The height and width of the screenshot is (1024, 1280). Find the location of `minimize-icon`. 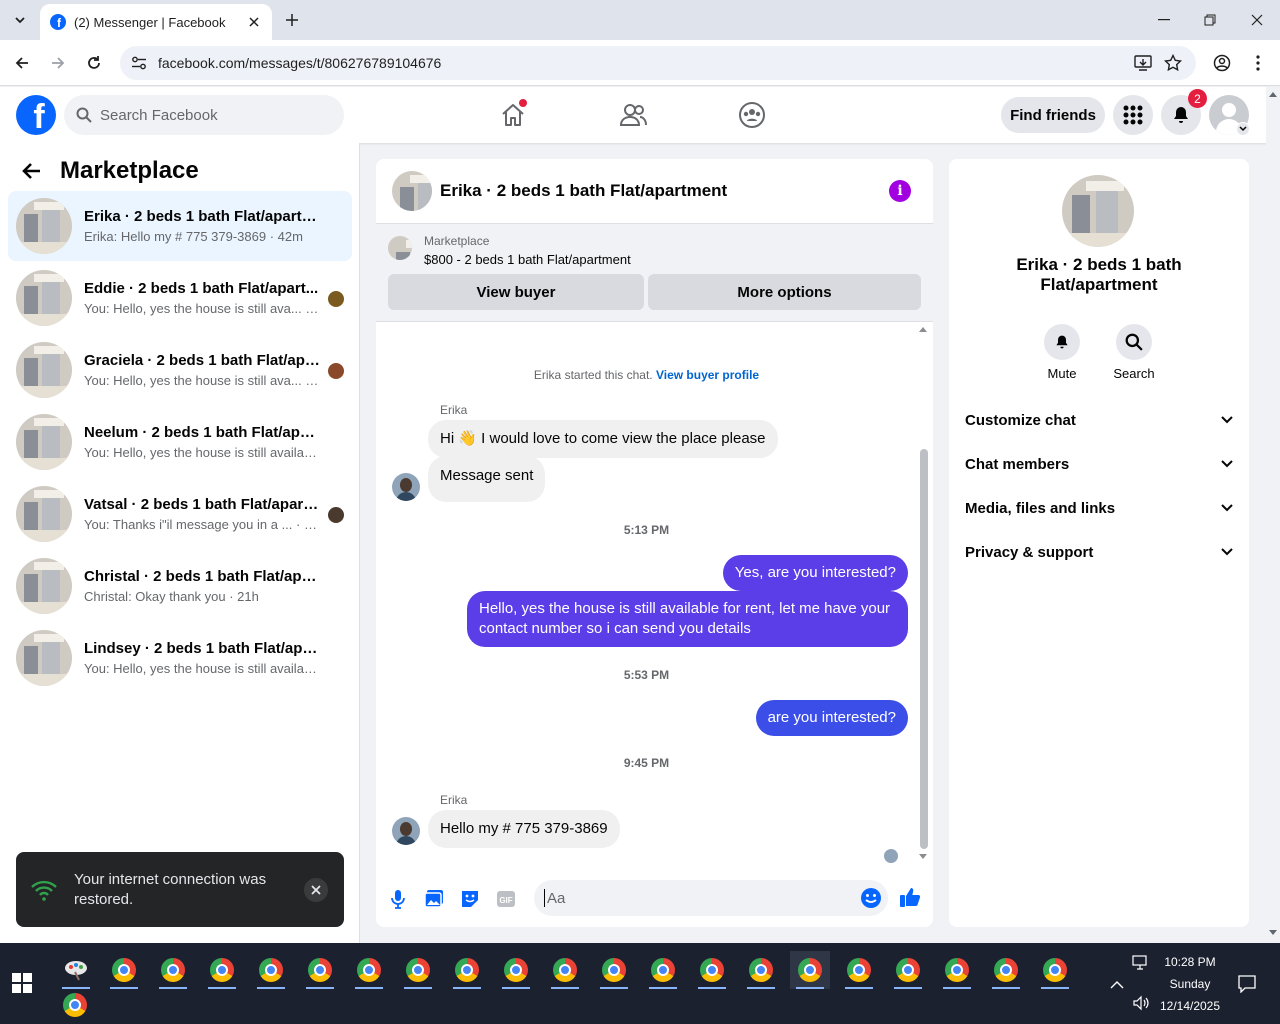

minimize-icon is located at coordinates (1164, 20).